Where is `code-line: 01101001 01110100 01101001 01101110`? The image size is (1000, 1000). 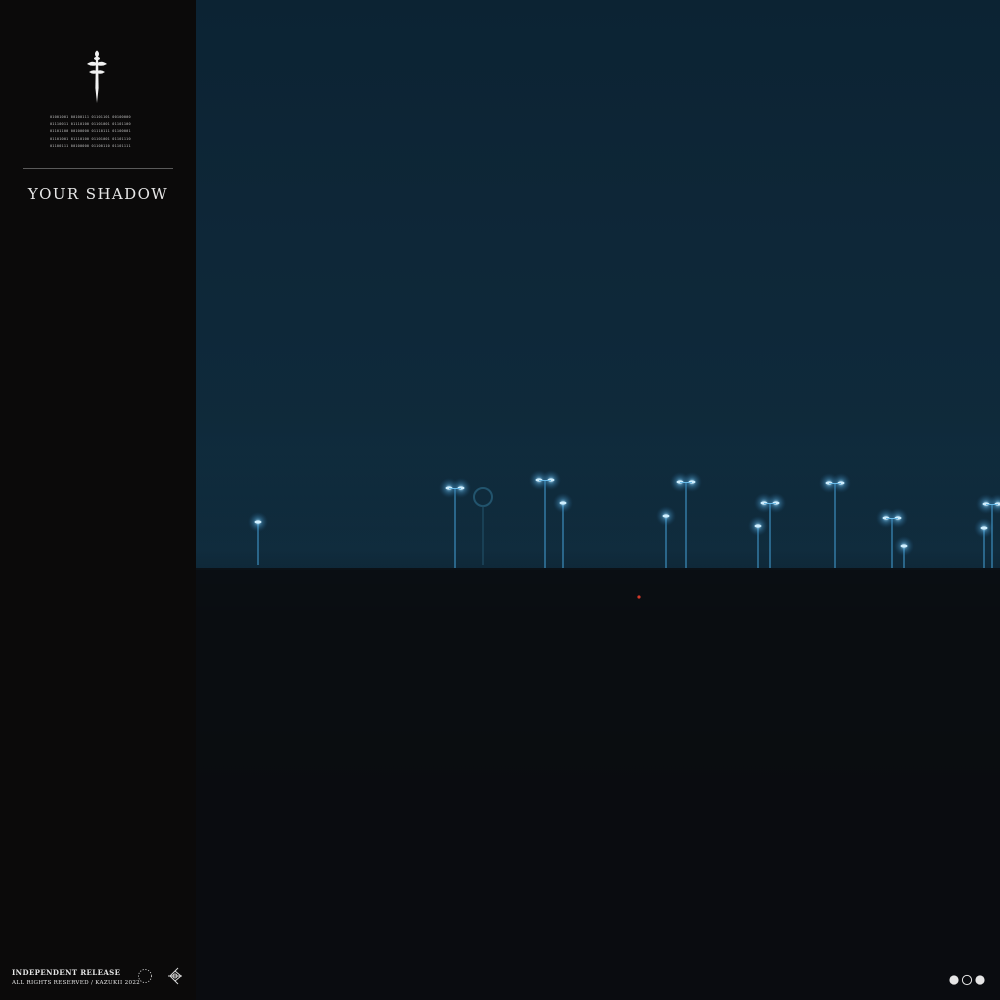 code-line: 01101001 01110100 01101001 01101110 is located at coordinates (90, 138).